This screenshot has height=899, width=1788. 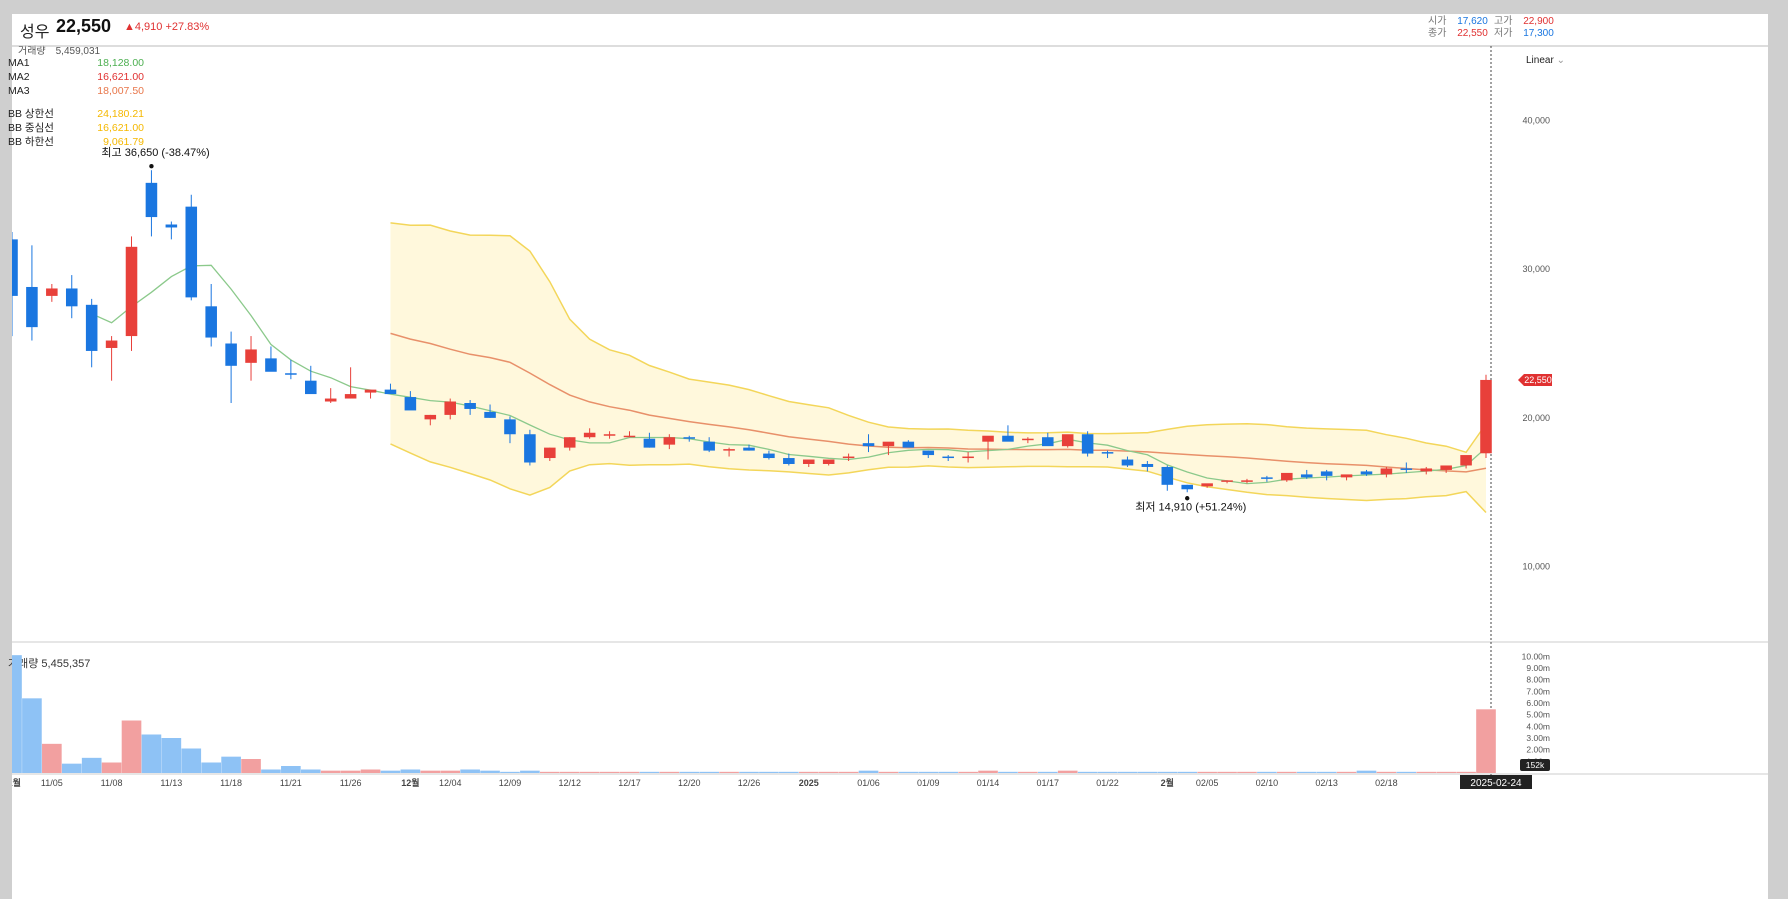 I want to click on x-tick-label: 12/26, so click(x=749, y=783).